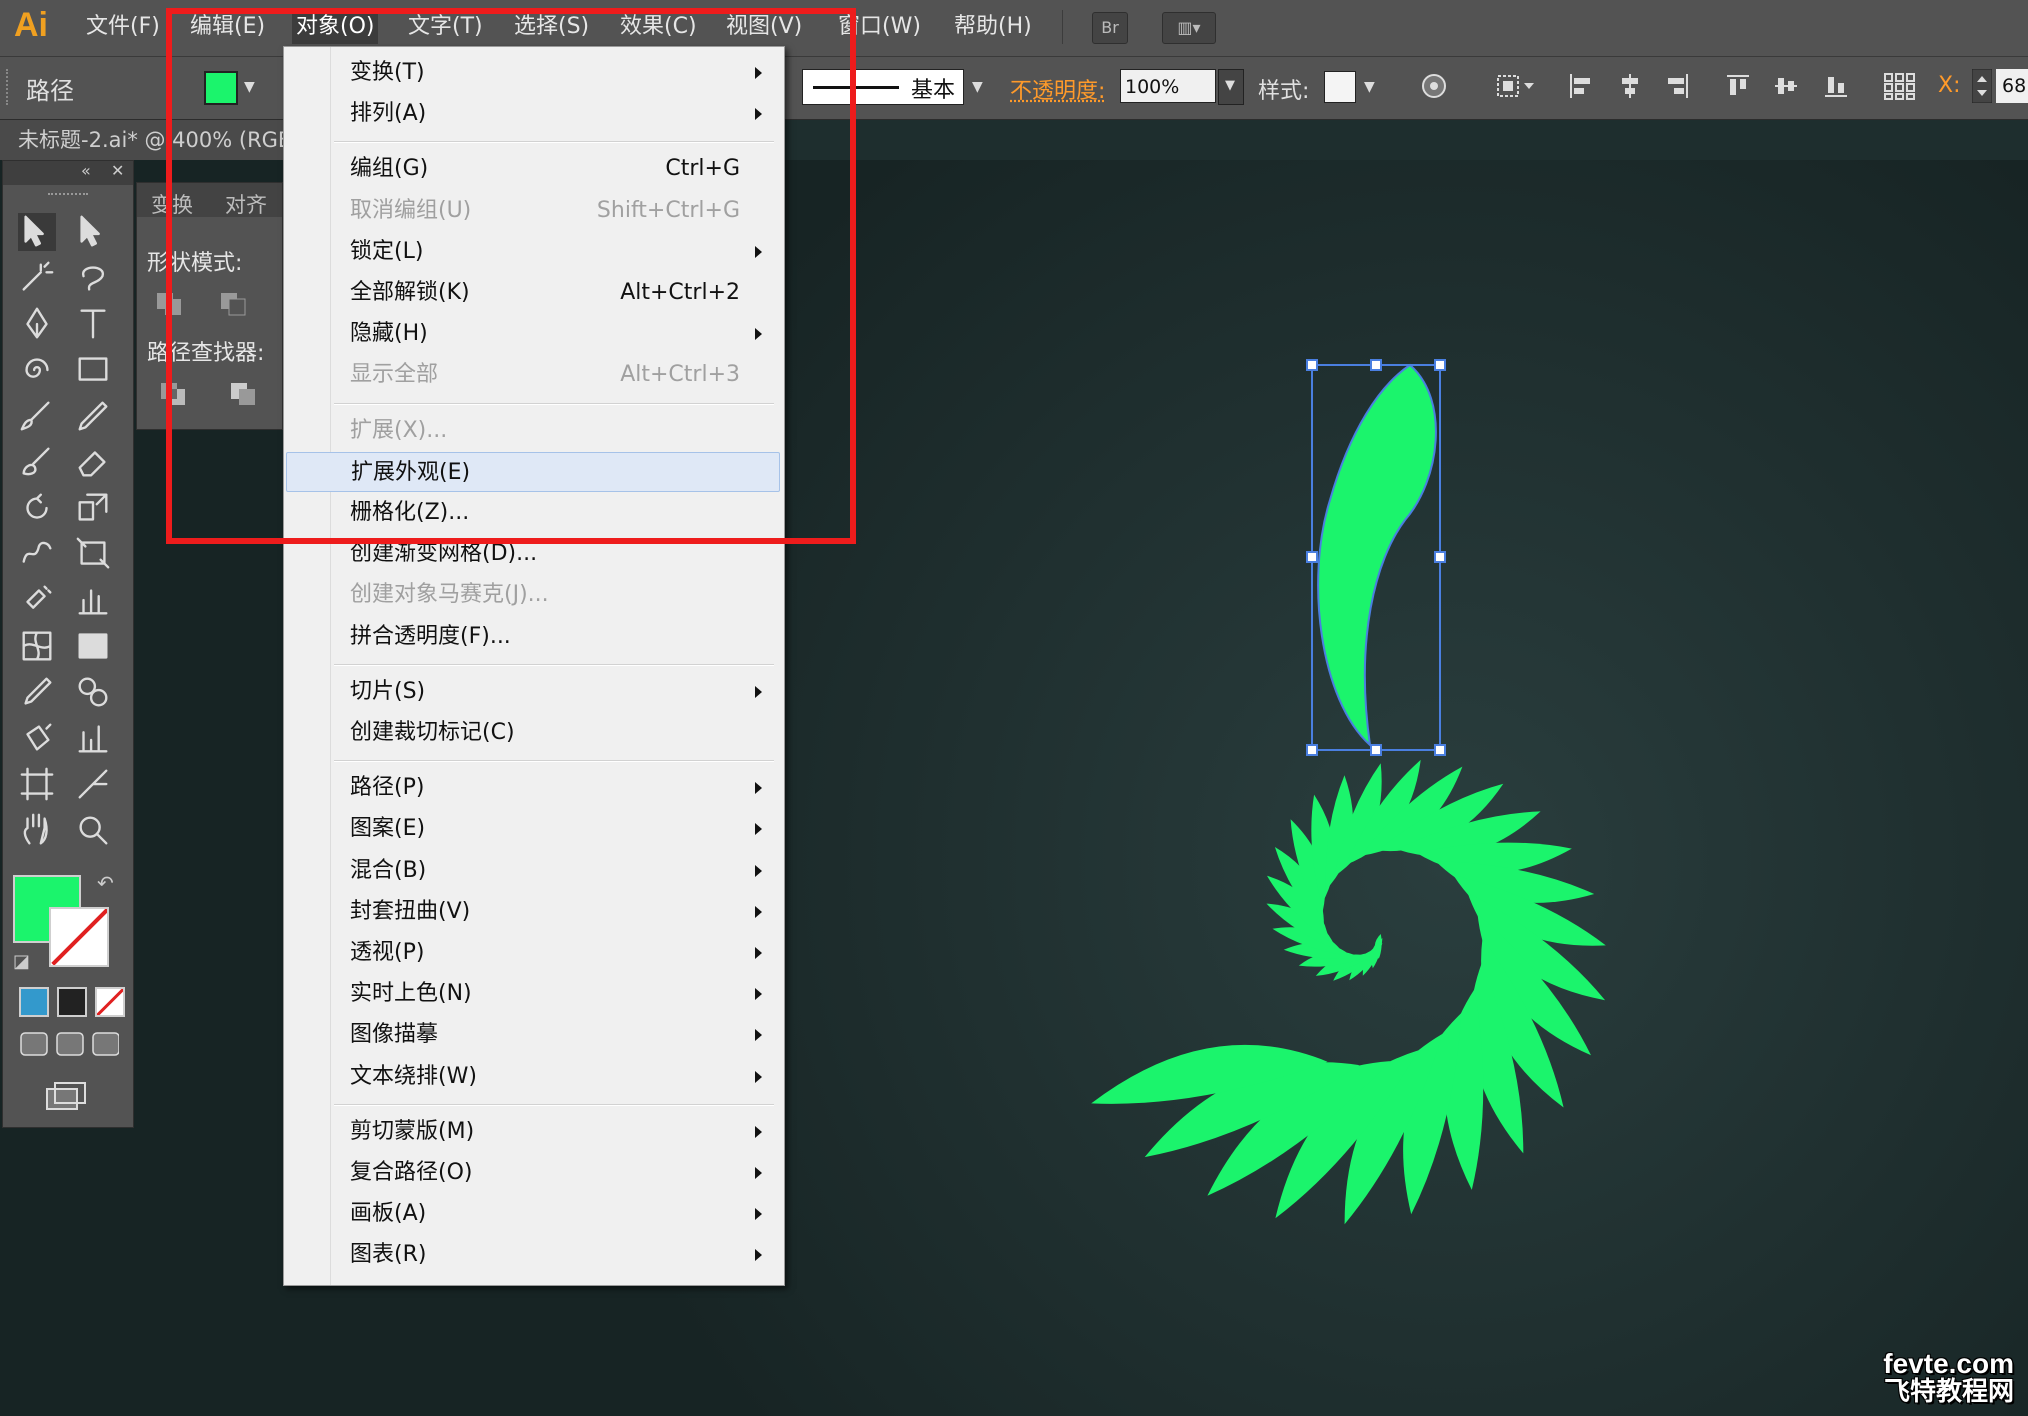 This screenshot has width=2028, height=1416. I want to click on chevron-down-icon: ▼, so click(1230, 85).